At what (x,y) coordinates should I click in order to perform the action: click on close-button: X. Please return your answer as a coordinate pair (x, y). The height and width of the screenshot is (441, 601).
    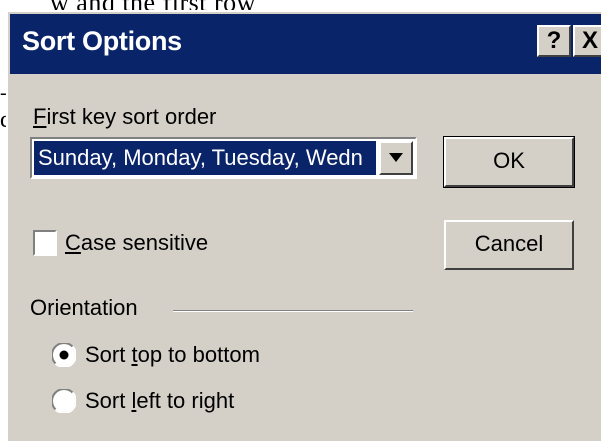
    Looking at the image, I should click on (587, 41).